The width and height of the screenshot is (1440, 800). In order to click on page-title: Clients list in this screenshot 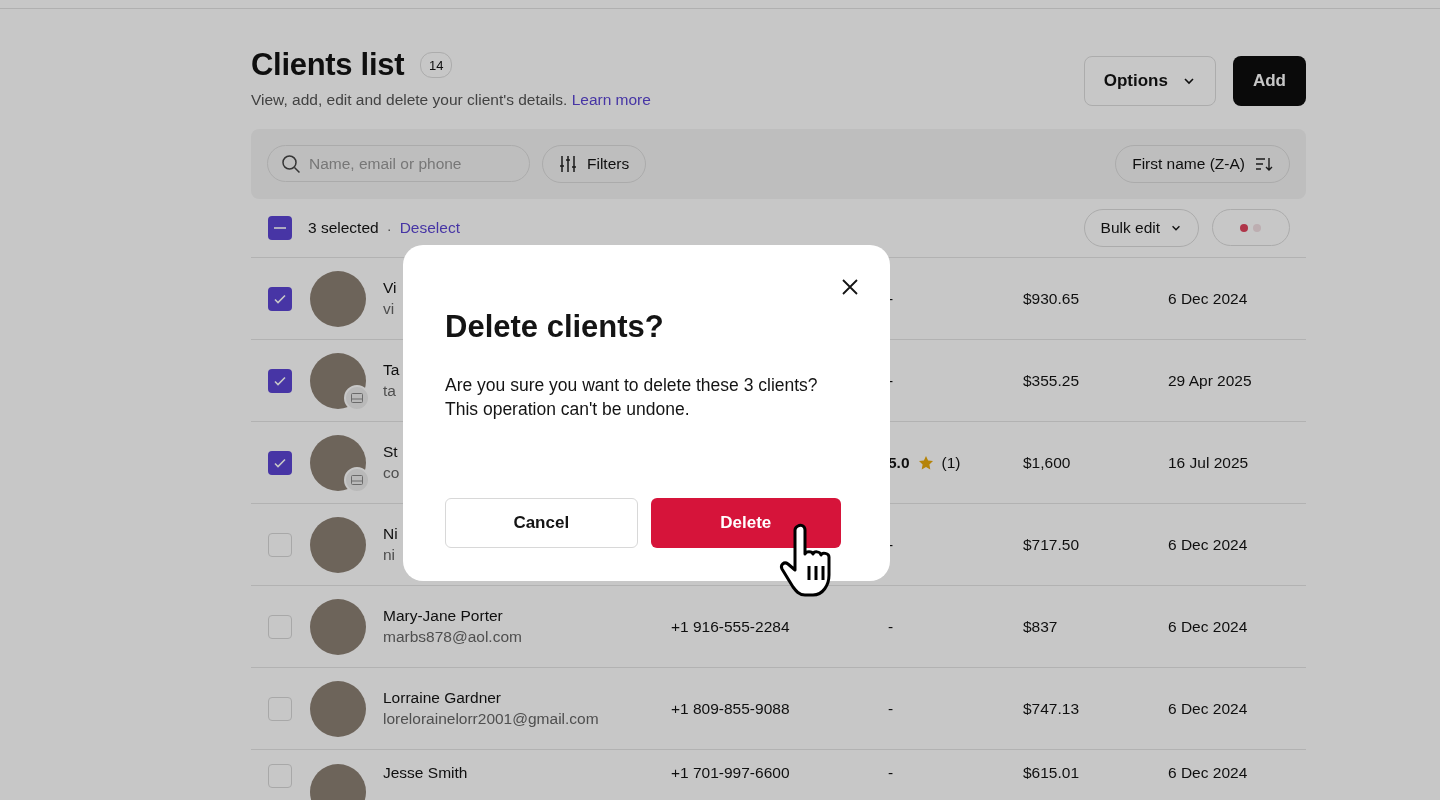, I will do `click(328, 65)`.